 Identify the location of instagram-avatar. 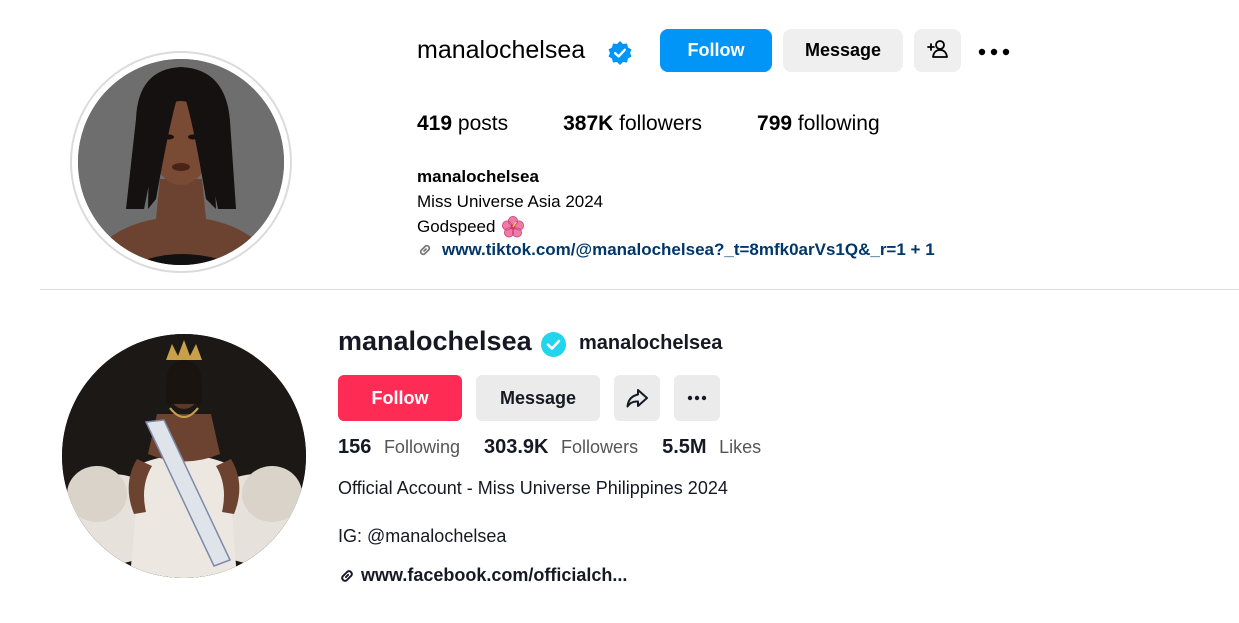
(181, 162).